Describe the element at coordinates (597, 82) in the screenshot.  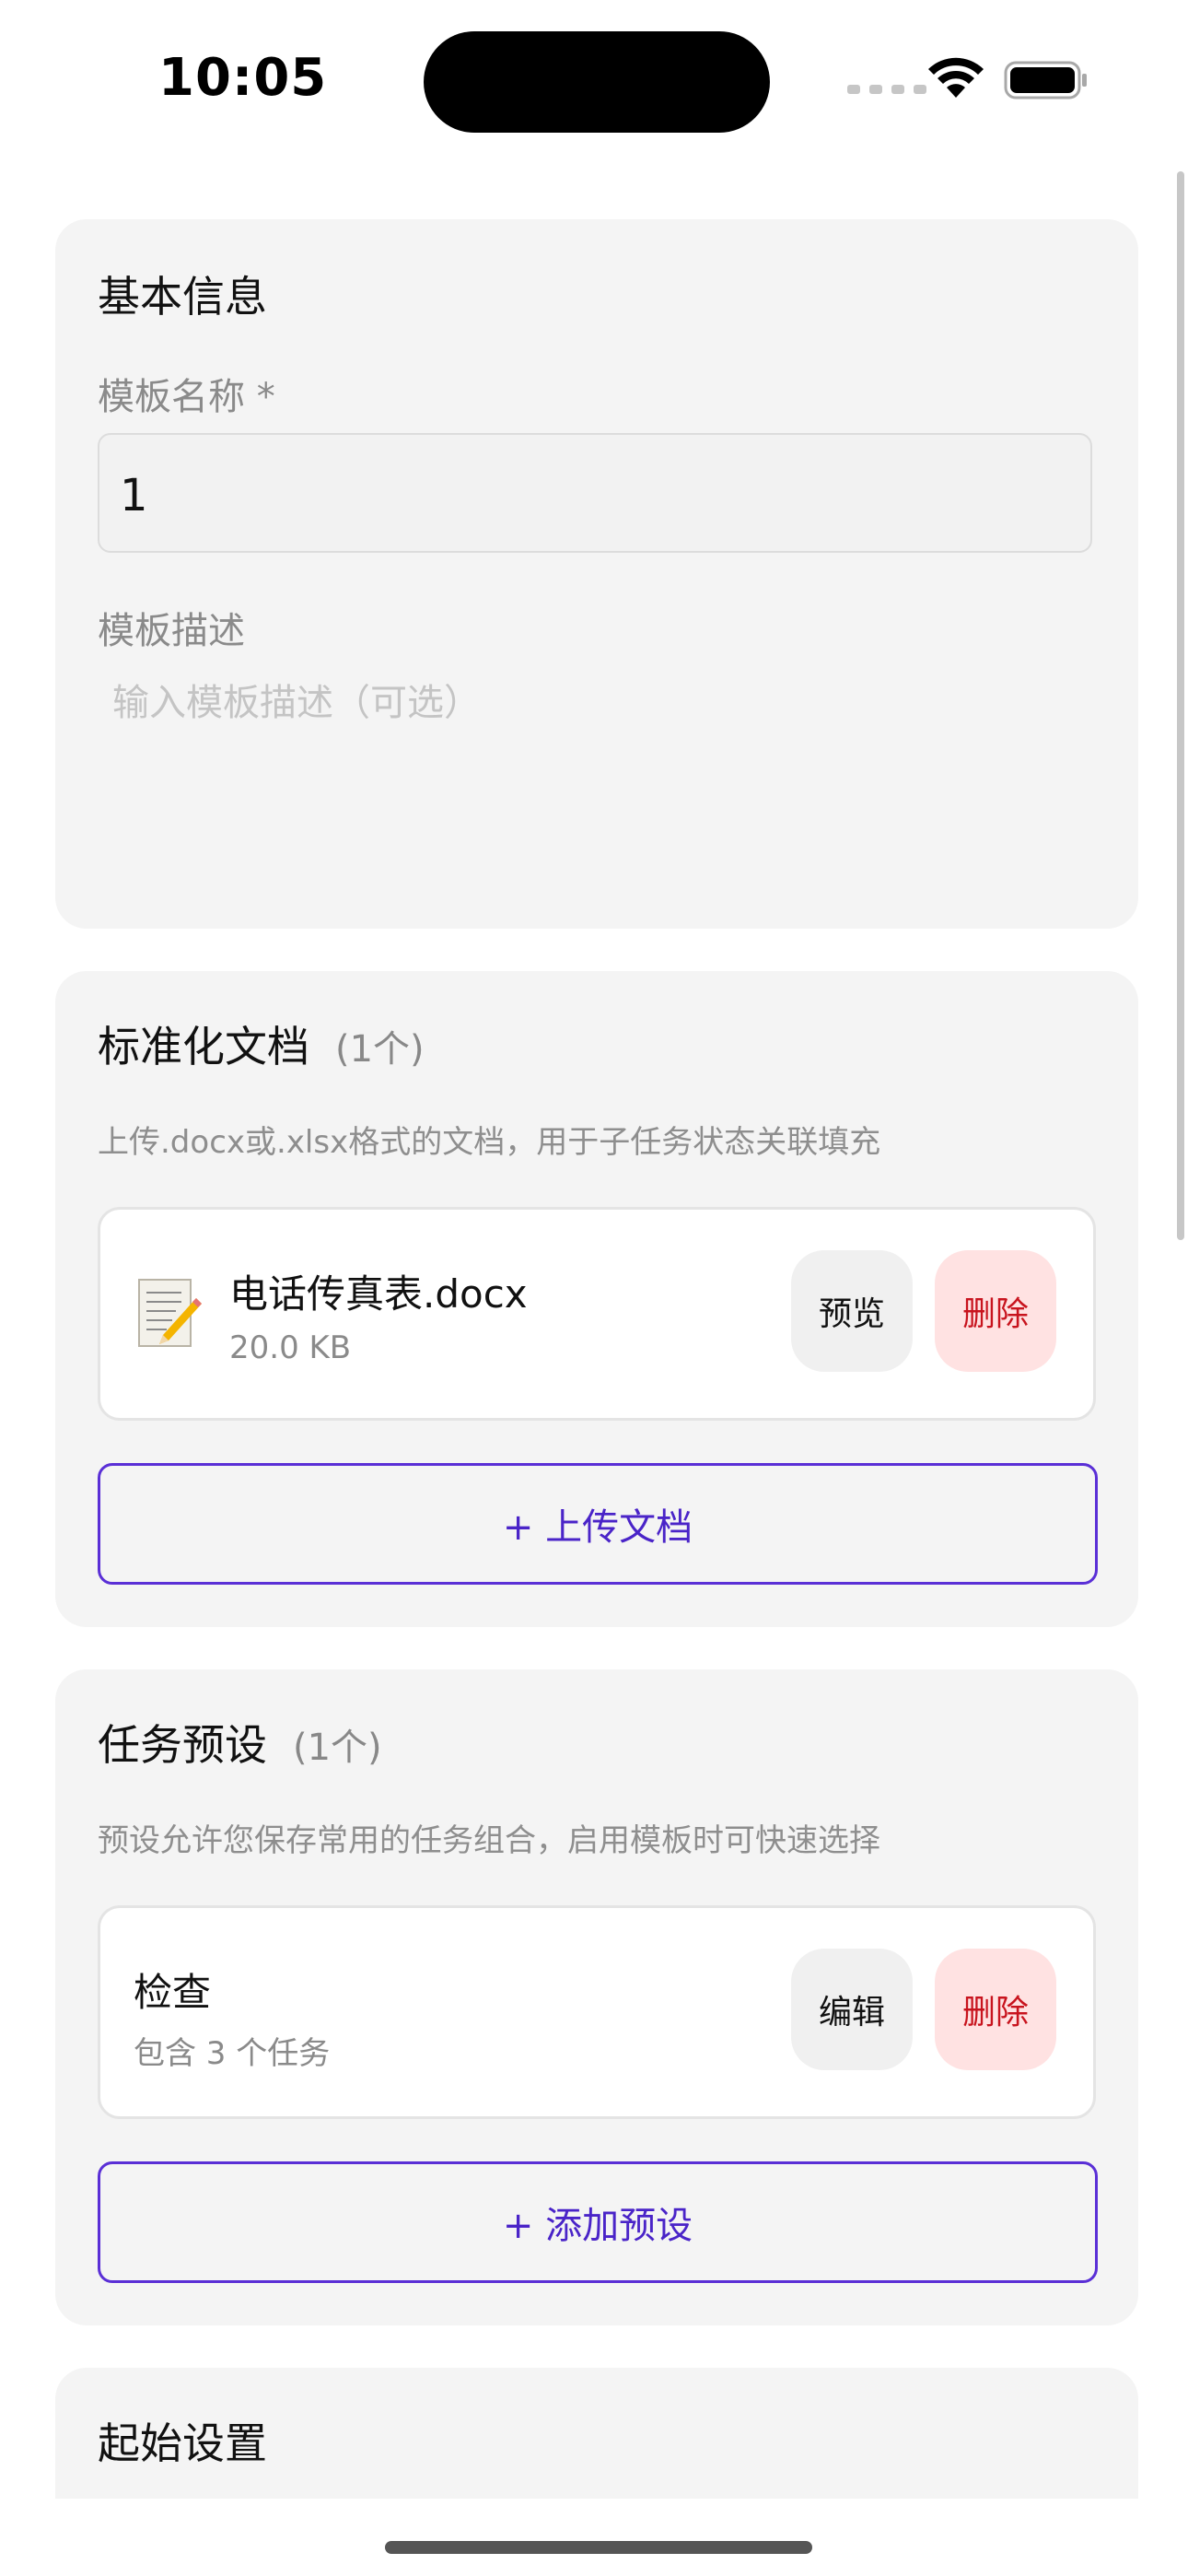
I see `dynamic-island` at that location.